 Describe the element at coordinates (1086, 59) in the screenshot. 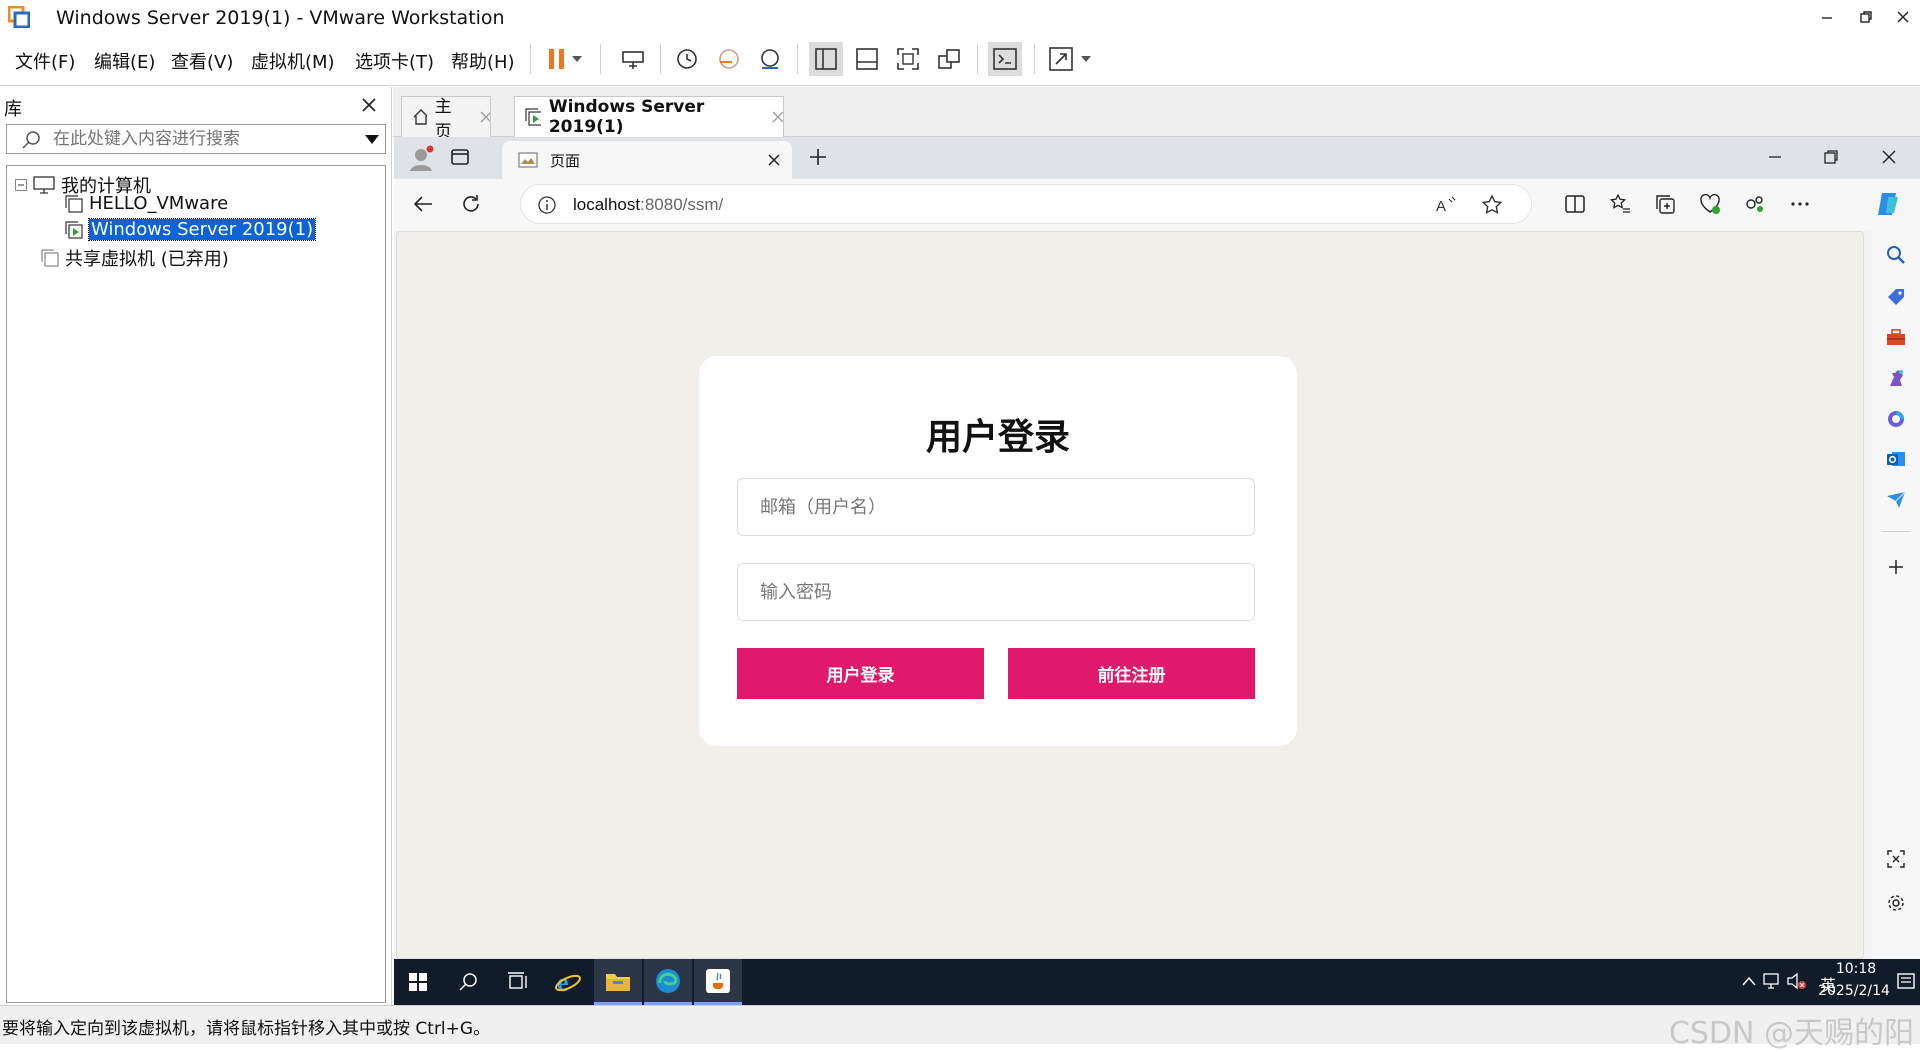

I see `stretch-dropdown` at that location.